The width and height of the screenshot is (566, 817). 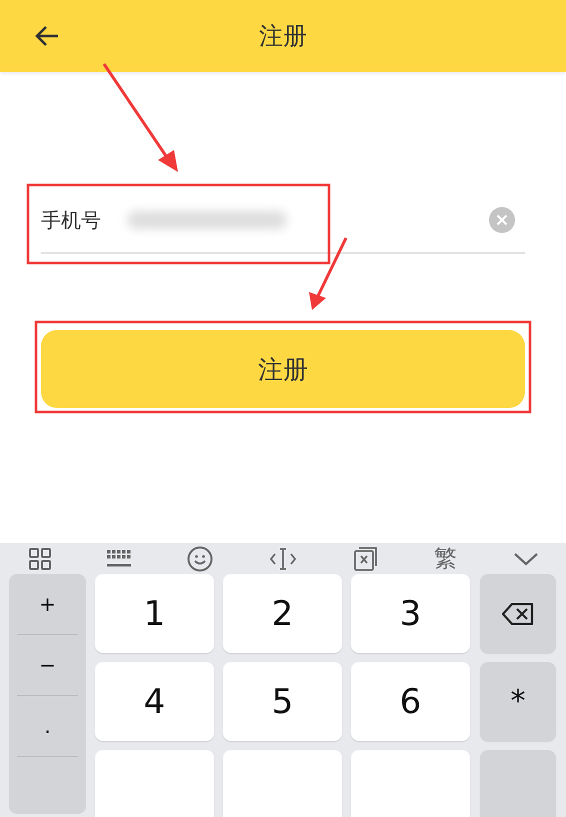 I want to click on backspace-key, so click(x=518, y=613).